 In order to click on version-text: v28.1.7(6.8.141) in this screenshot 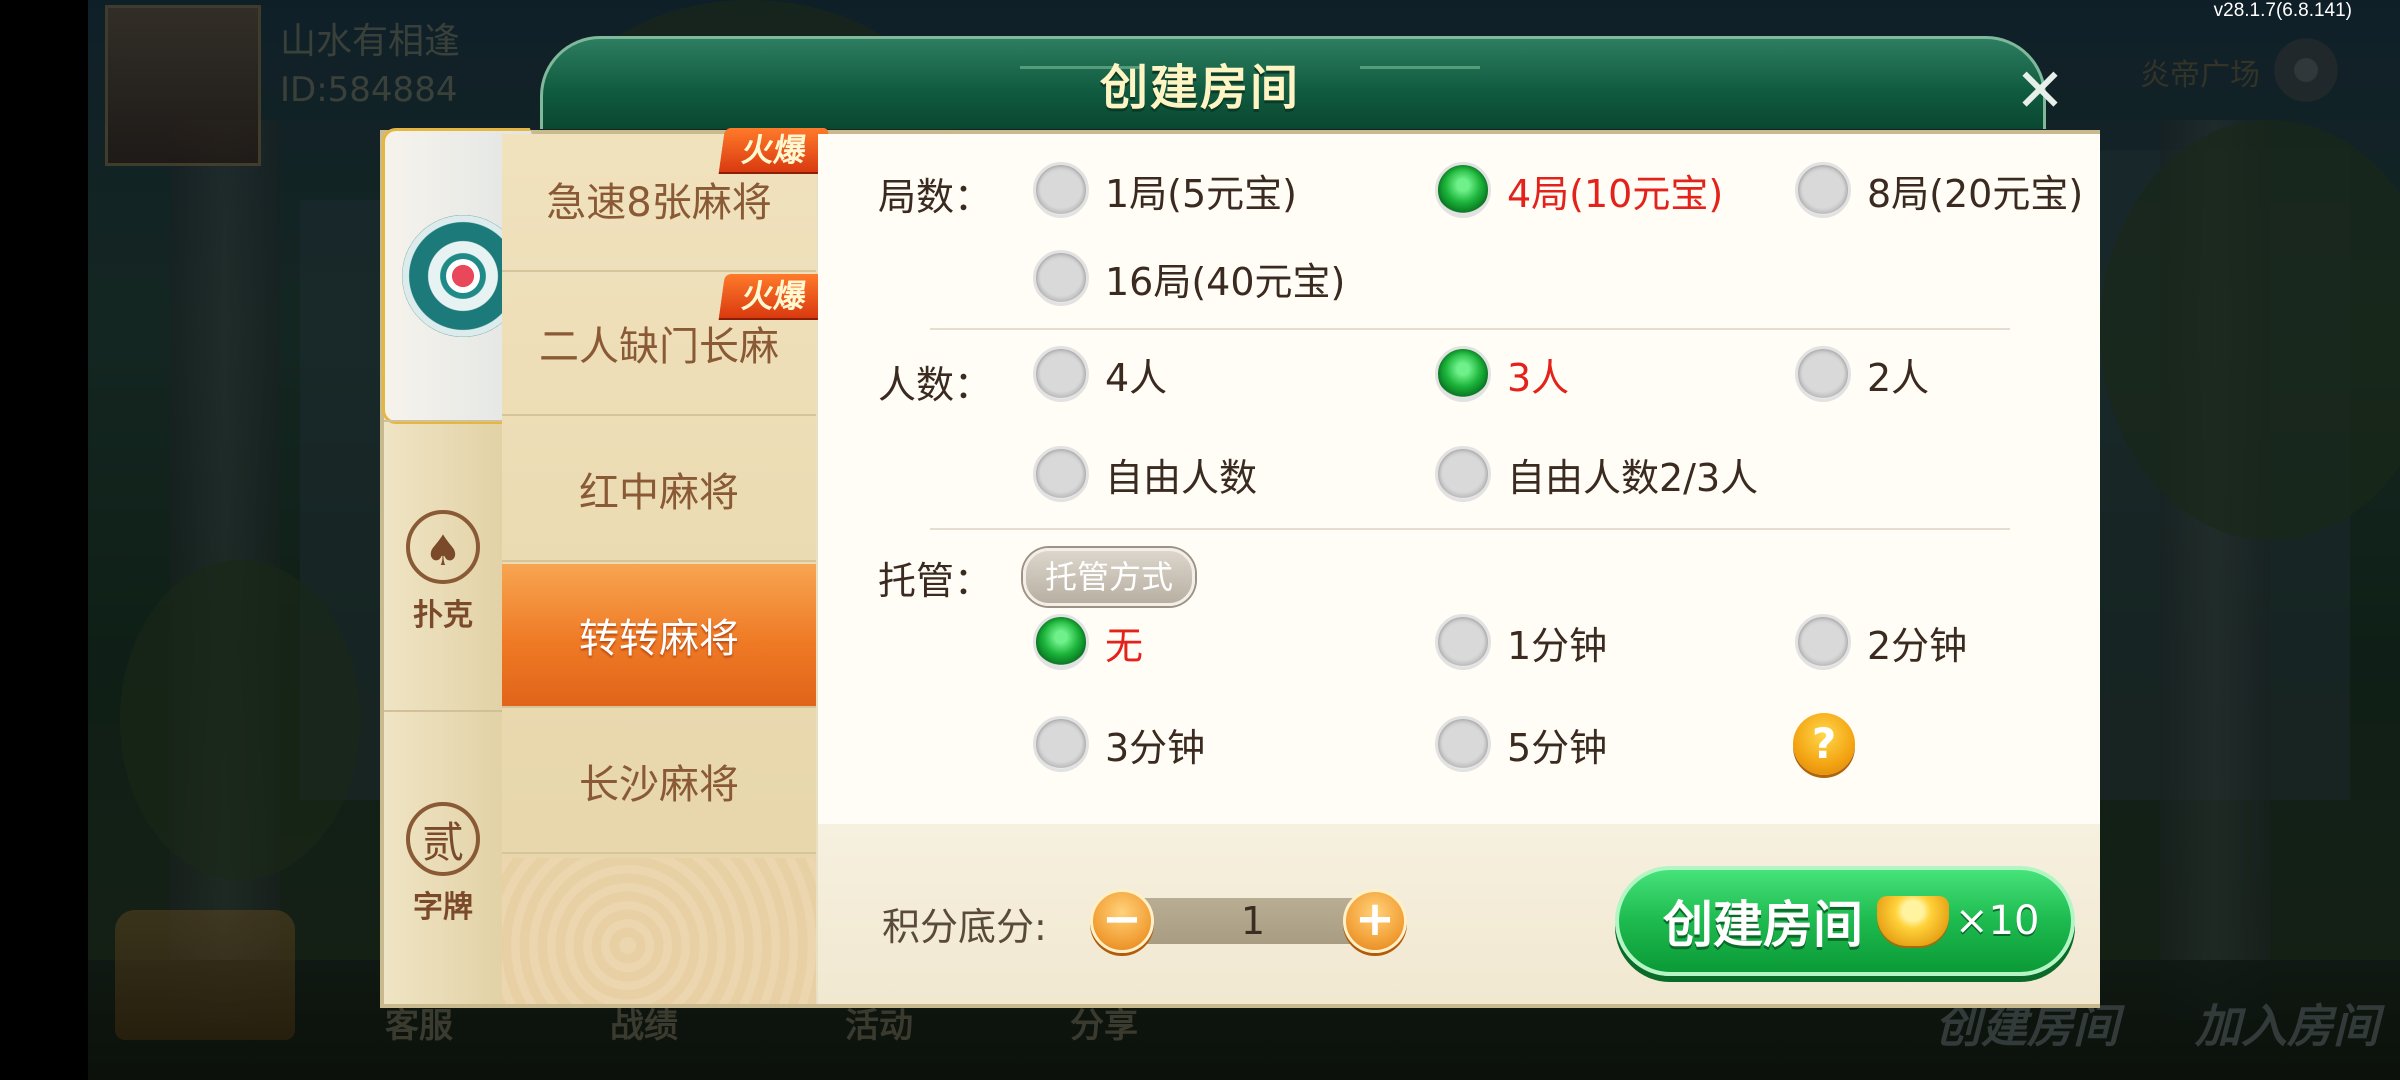, I will do `click(2282, 10)`.